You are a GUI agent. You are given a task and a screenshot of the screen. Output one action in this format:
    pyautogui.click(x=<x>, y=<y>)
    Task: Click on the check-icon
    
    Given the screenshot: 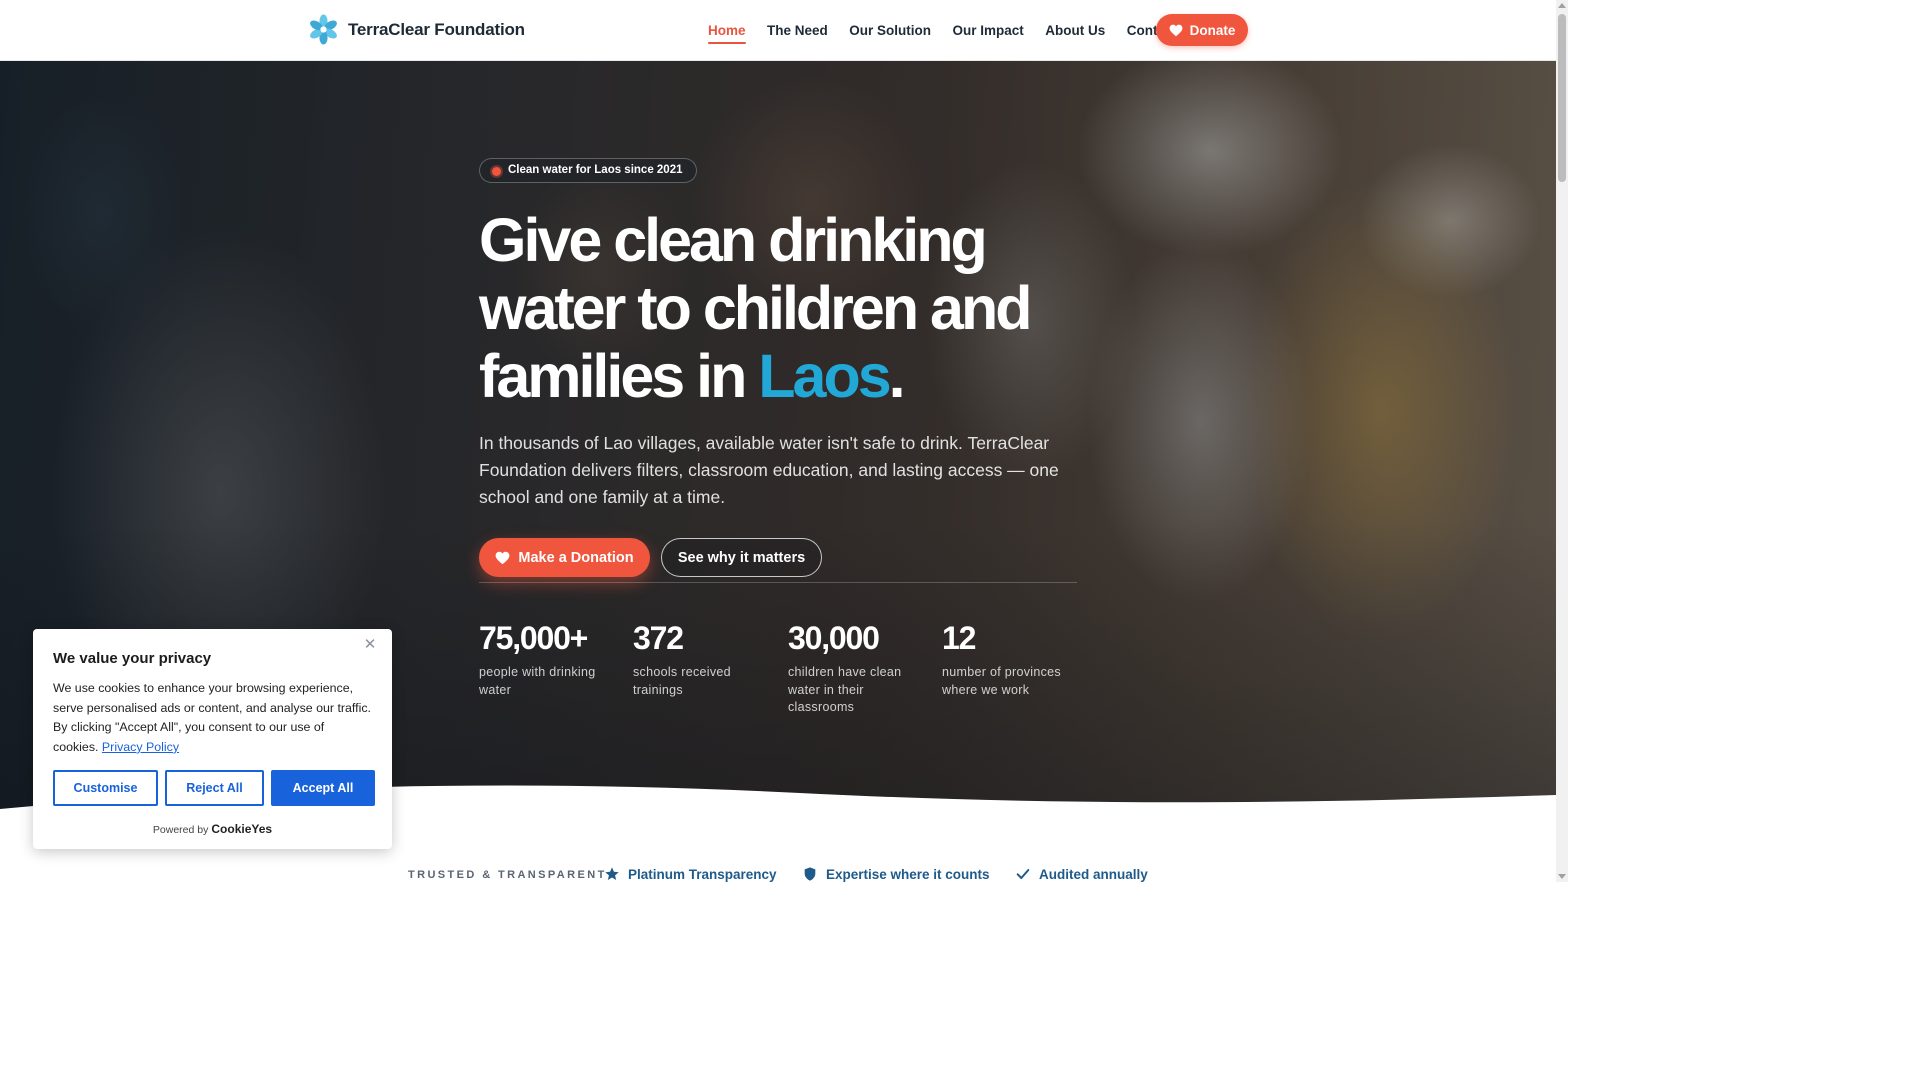 What is the action you would take?
    pyautogui.click(x=1023, y=874)
    